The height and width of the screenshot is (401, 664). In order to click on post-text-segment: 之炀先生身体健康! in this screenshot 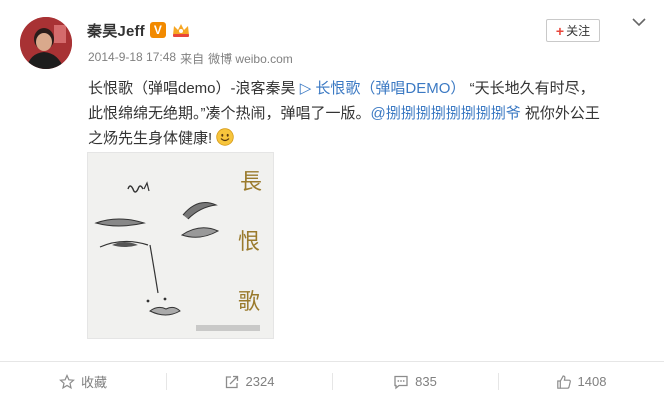, I will do `click(150, 138)`.